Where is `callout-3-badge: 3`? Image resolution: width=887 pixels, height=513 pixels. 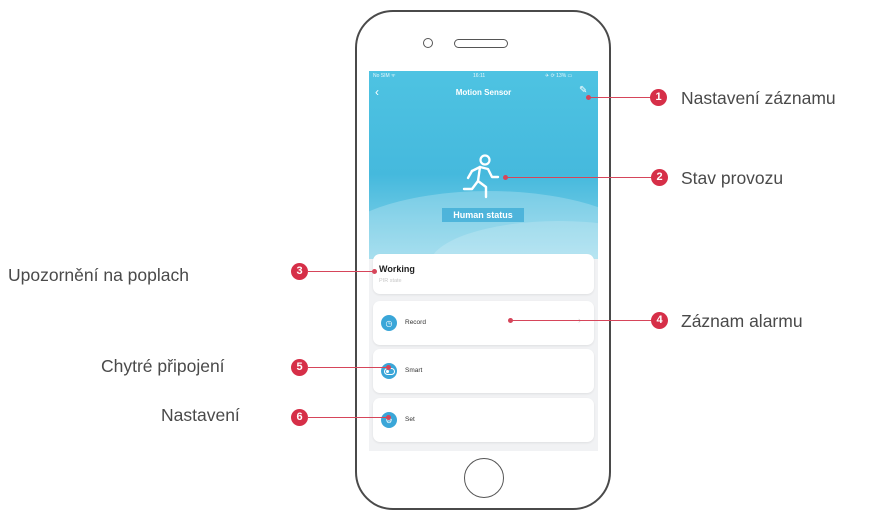 callout-3-badge: 3 is located at coordinates (299, 271).